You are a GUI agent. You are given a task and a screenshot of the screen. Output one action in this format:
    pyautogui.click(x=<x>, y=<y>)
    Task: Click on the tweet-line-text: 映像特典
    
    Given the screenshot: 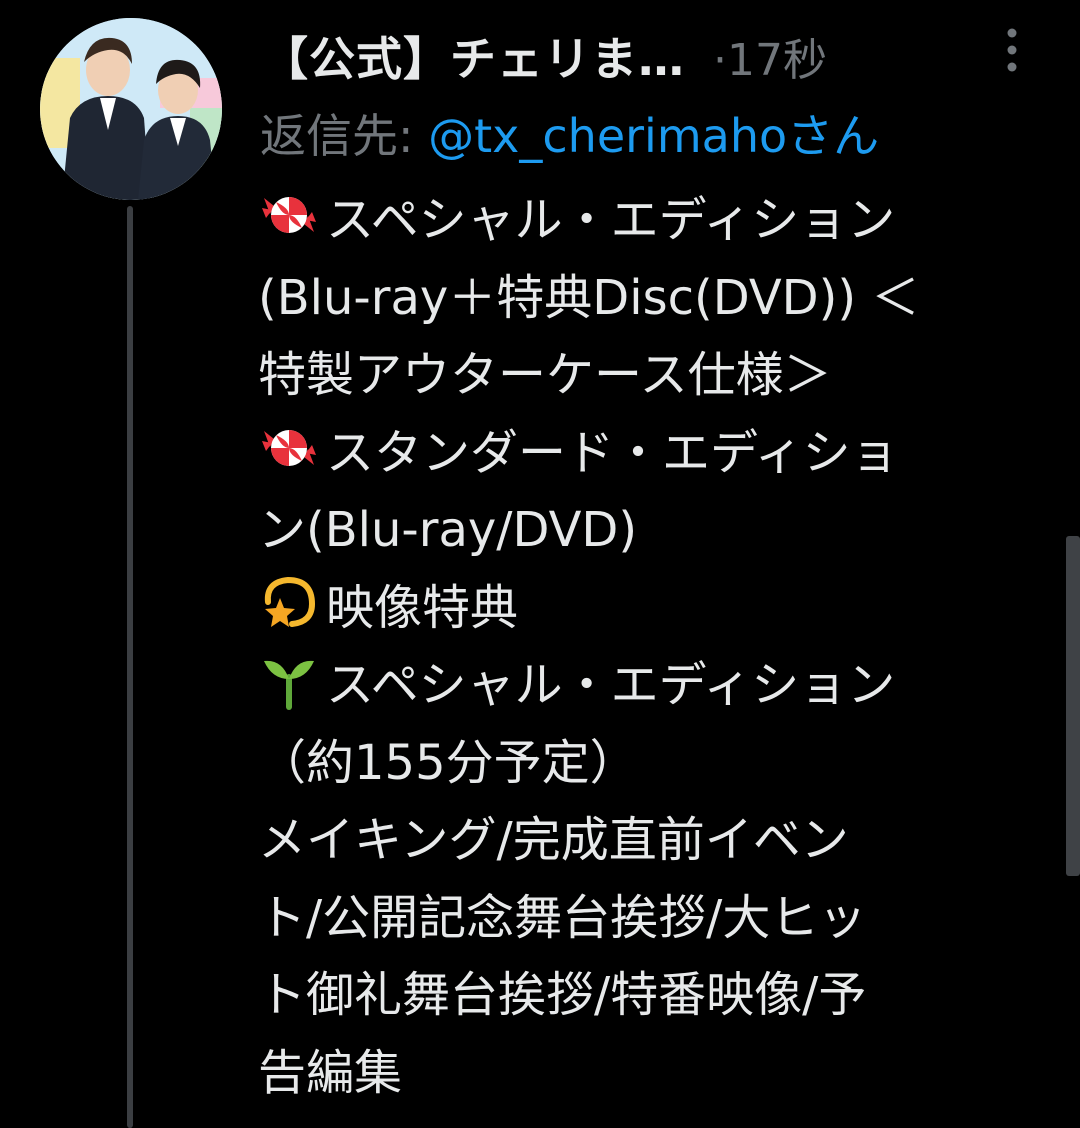 What is the action you would take?
    pyautogui.click(x=422, y=607)
    